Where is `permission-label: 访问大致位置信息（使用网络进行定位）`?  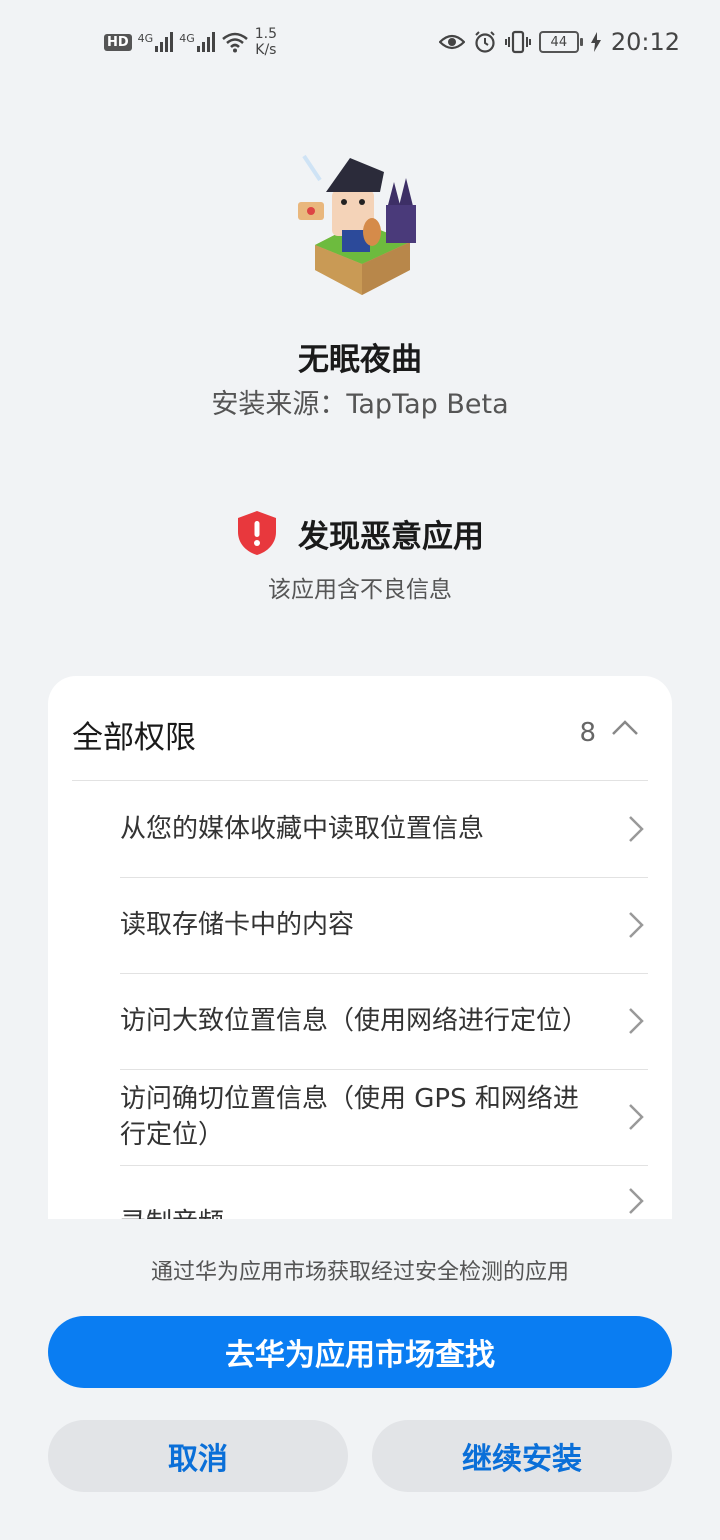 permission-label: 访问大致位置信息（使用网络进行定位） is located at coordinates (354, 1021).